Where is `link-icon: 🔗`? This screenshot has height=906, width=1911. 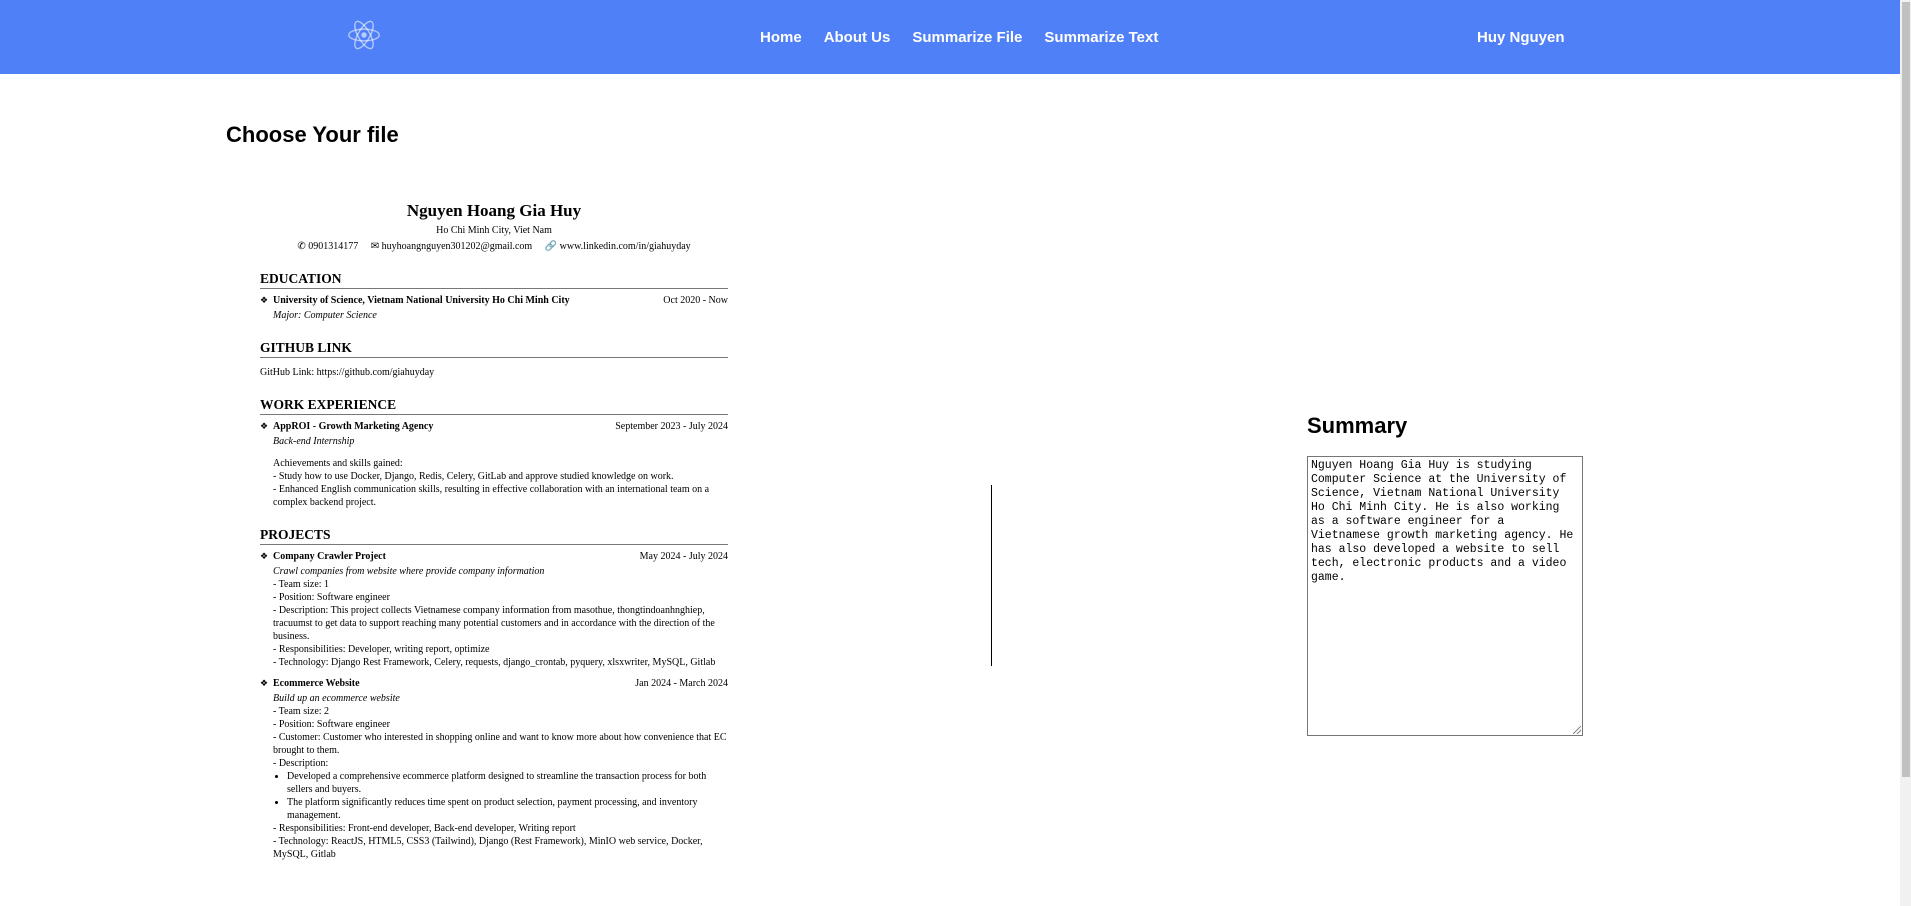
link-icon: 🔗 is located at coordinates (551, 246).